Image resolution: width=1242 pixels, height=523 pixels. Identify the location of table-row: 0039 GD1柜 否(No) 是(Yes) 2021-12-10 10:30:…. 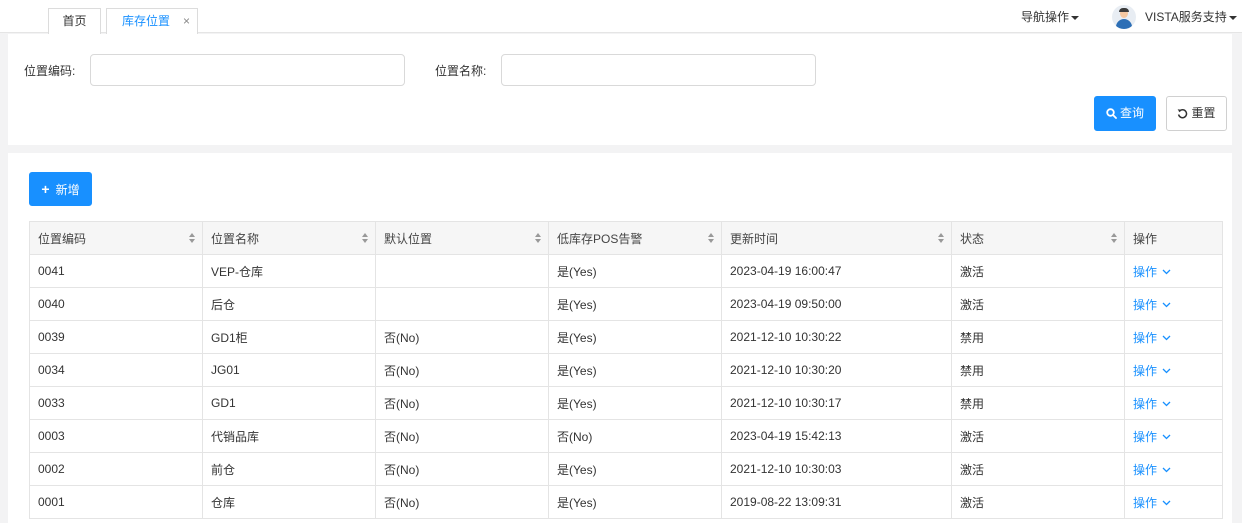
(626, 337).